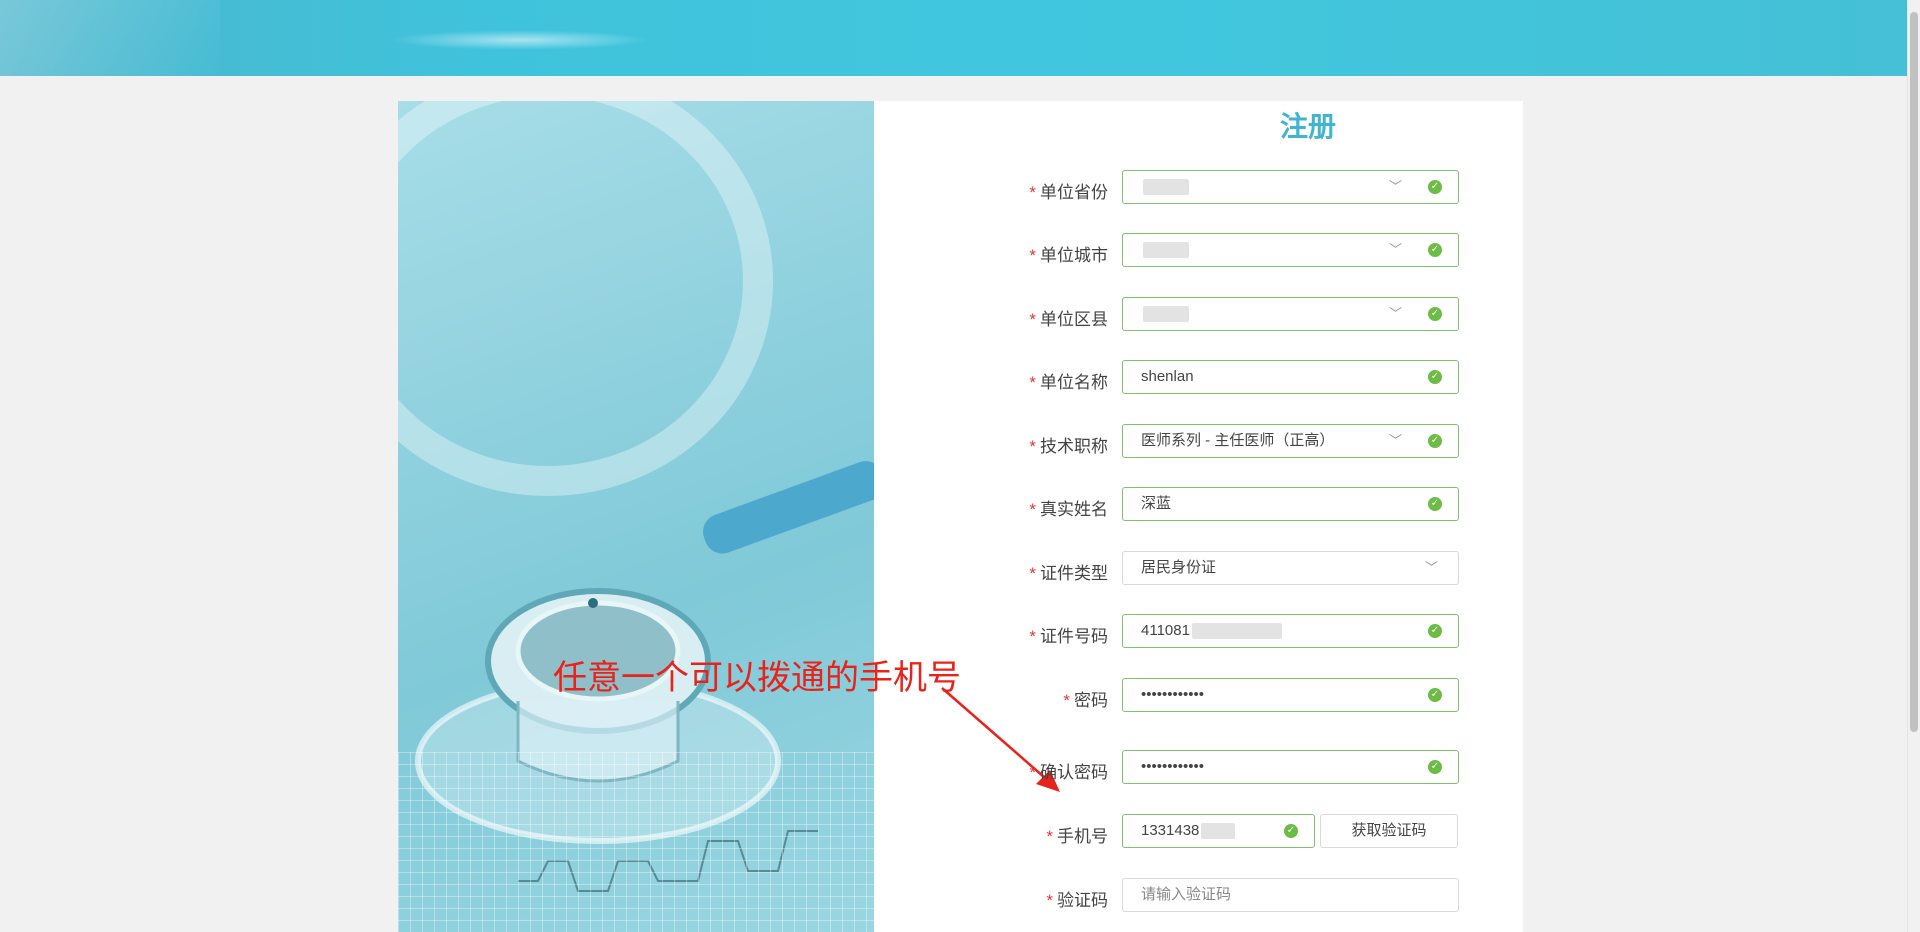 The height and width of the screenshot is (932, 1920). Describe the element at coordinates (1179, 567) in the screenshot. I see `field-value: 居民身份证` at that location.